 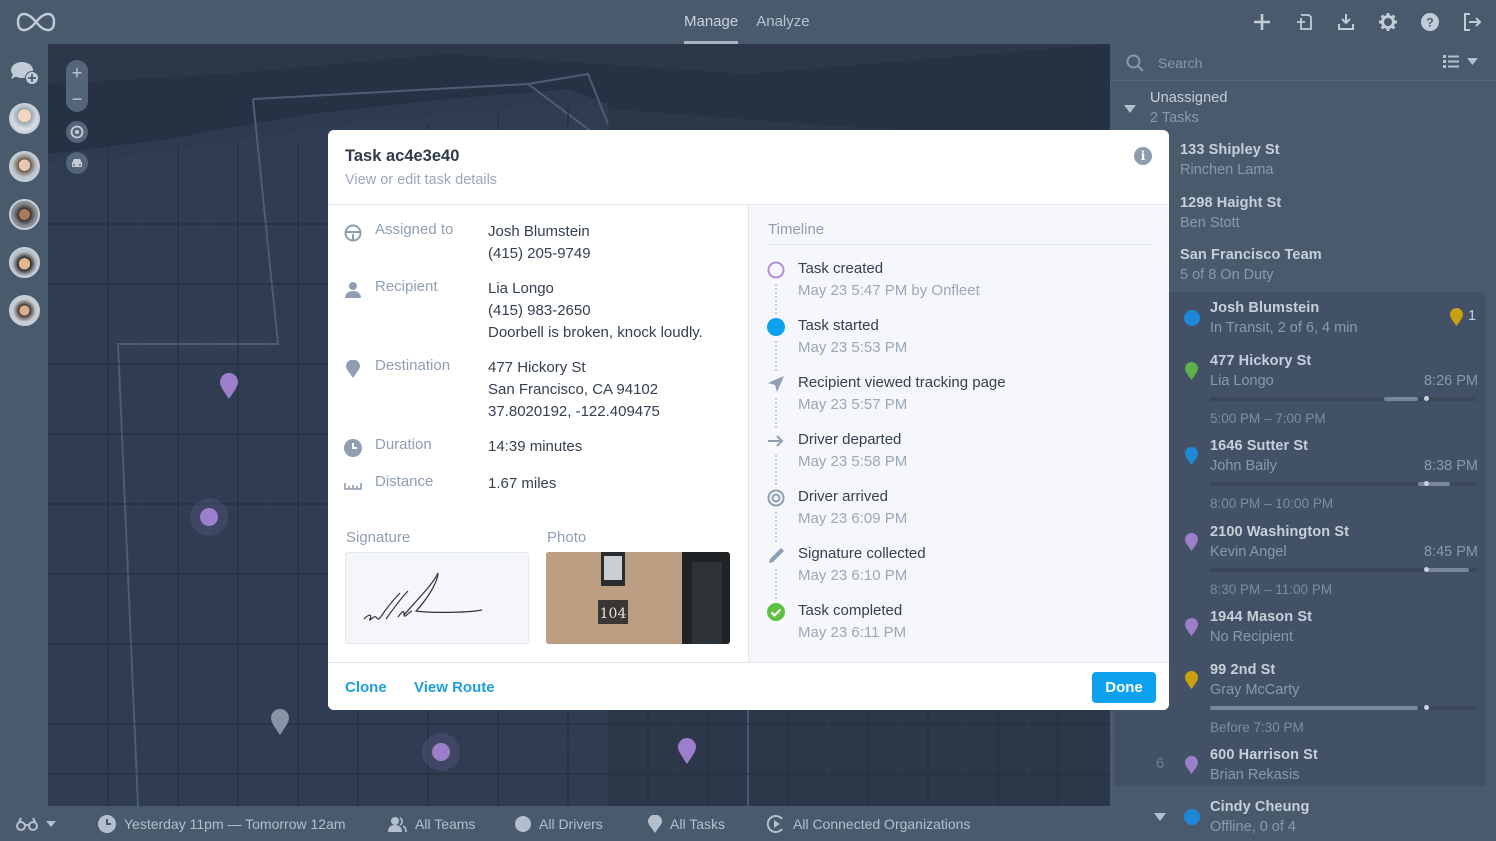 I want to click on timeline-event: Driver arrived, so click(x=843, y=496).